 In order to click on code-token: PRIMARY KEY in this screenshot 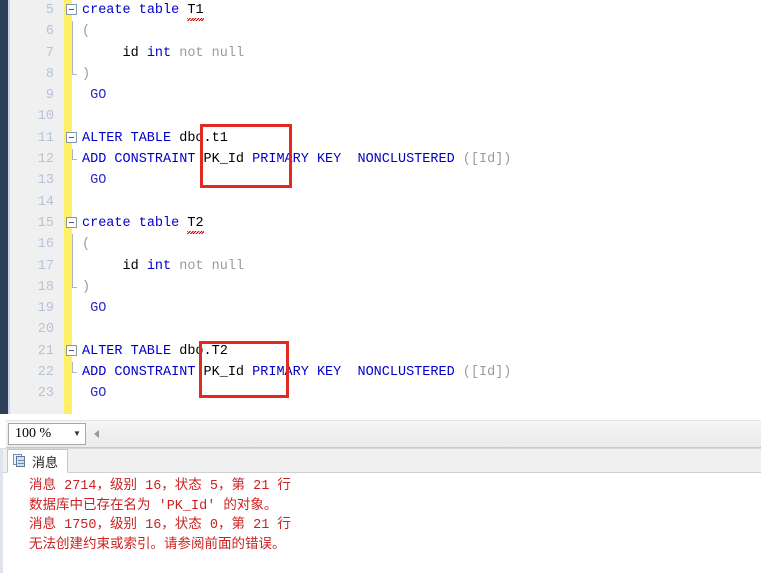, I will do `click(297, 373)`.